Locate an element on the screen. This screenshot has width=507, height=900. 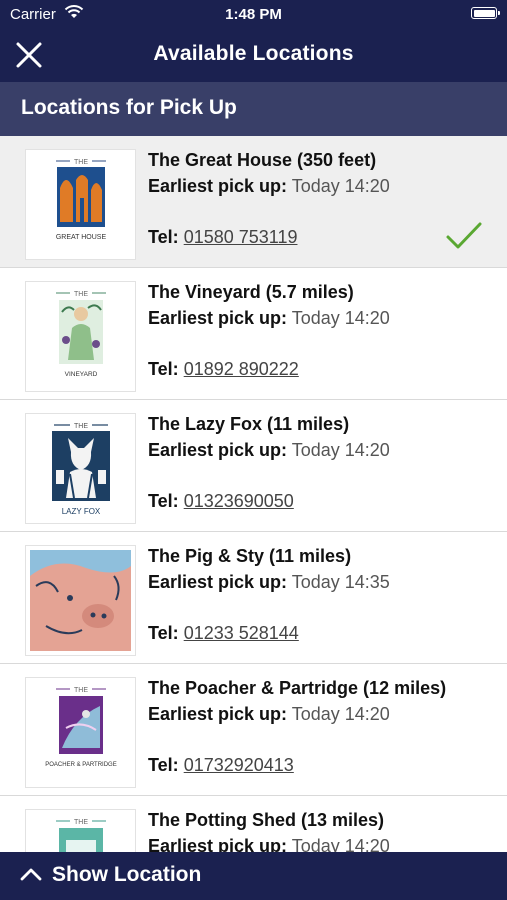
page-title: Available Locations is located at coordinates (253, 53).